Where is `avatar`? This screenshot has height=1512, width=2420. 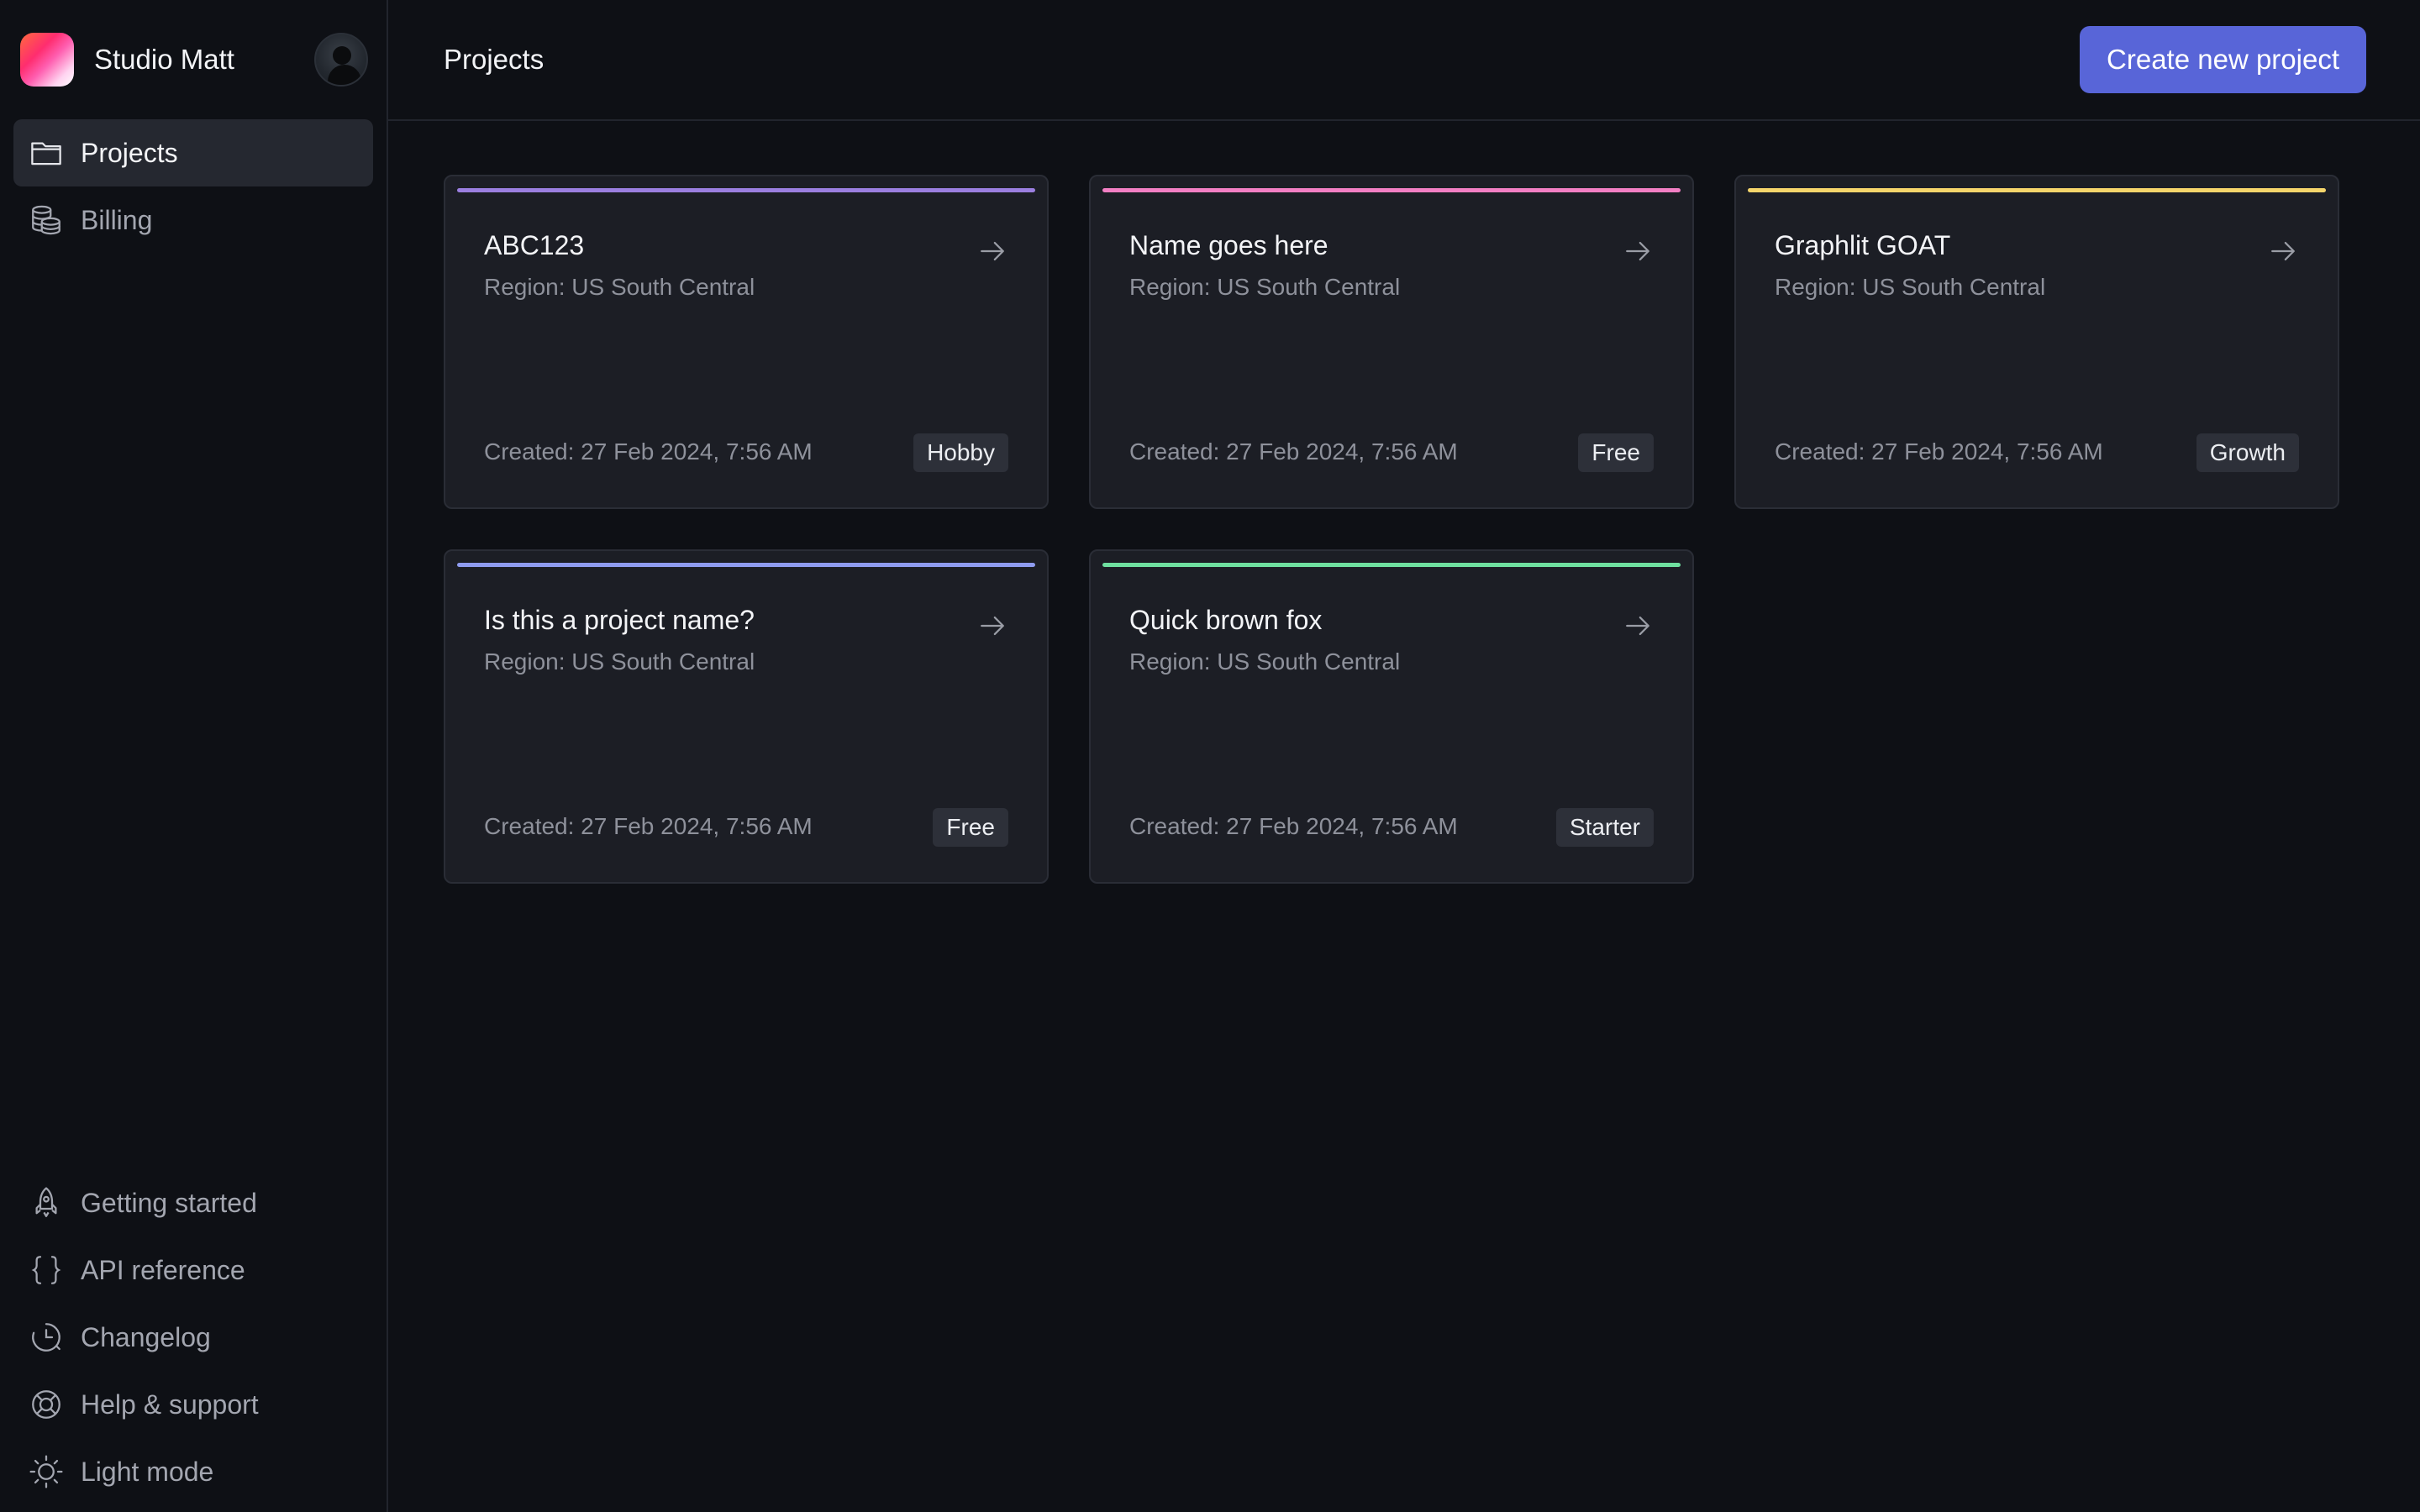
avatar is located at coordinates (341, 60).